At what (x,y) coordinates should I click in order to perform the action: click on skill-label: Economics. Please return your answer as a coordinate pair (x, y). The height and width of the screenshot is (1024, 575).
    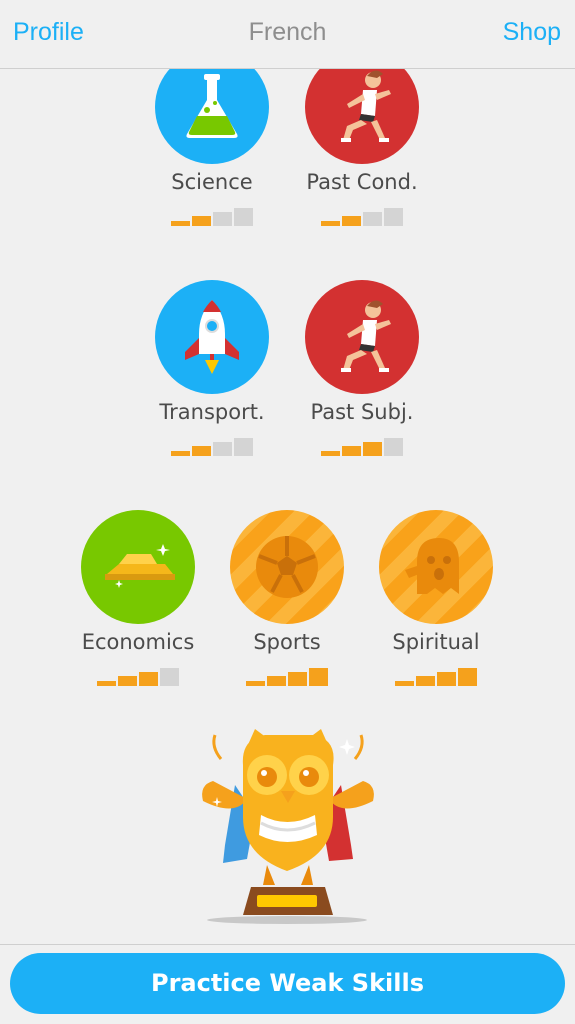
    Looking at the image, I should click on (138, 642).